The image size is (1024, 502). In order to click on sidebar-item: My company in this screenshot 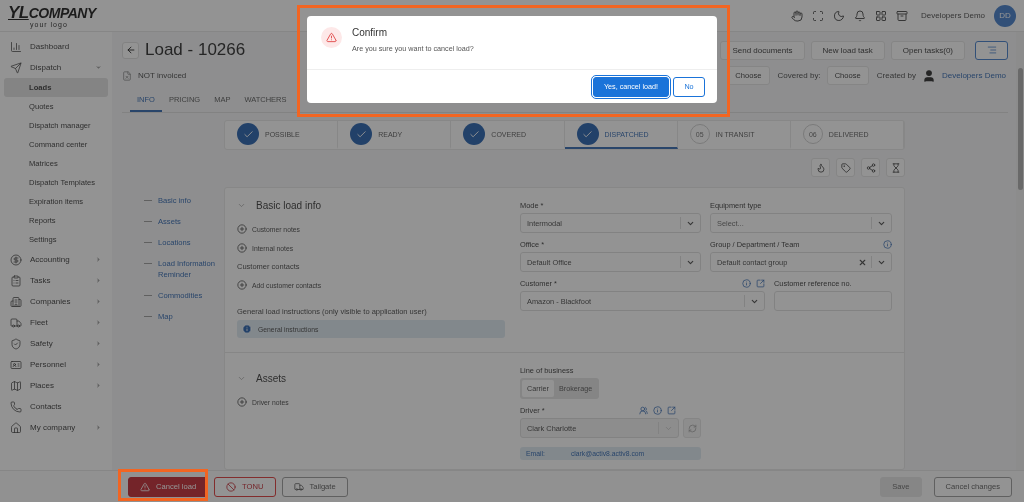, I will do `click(56, 427)`.